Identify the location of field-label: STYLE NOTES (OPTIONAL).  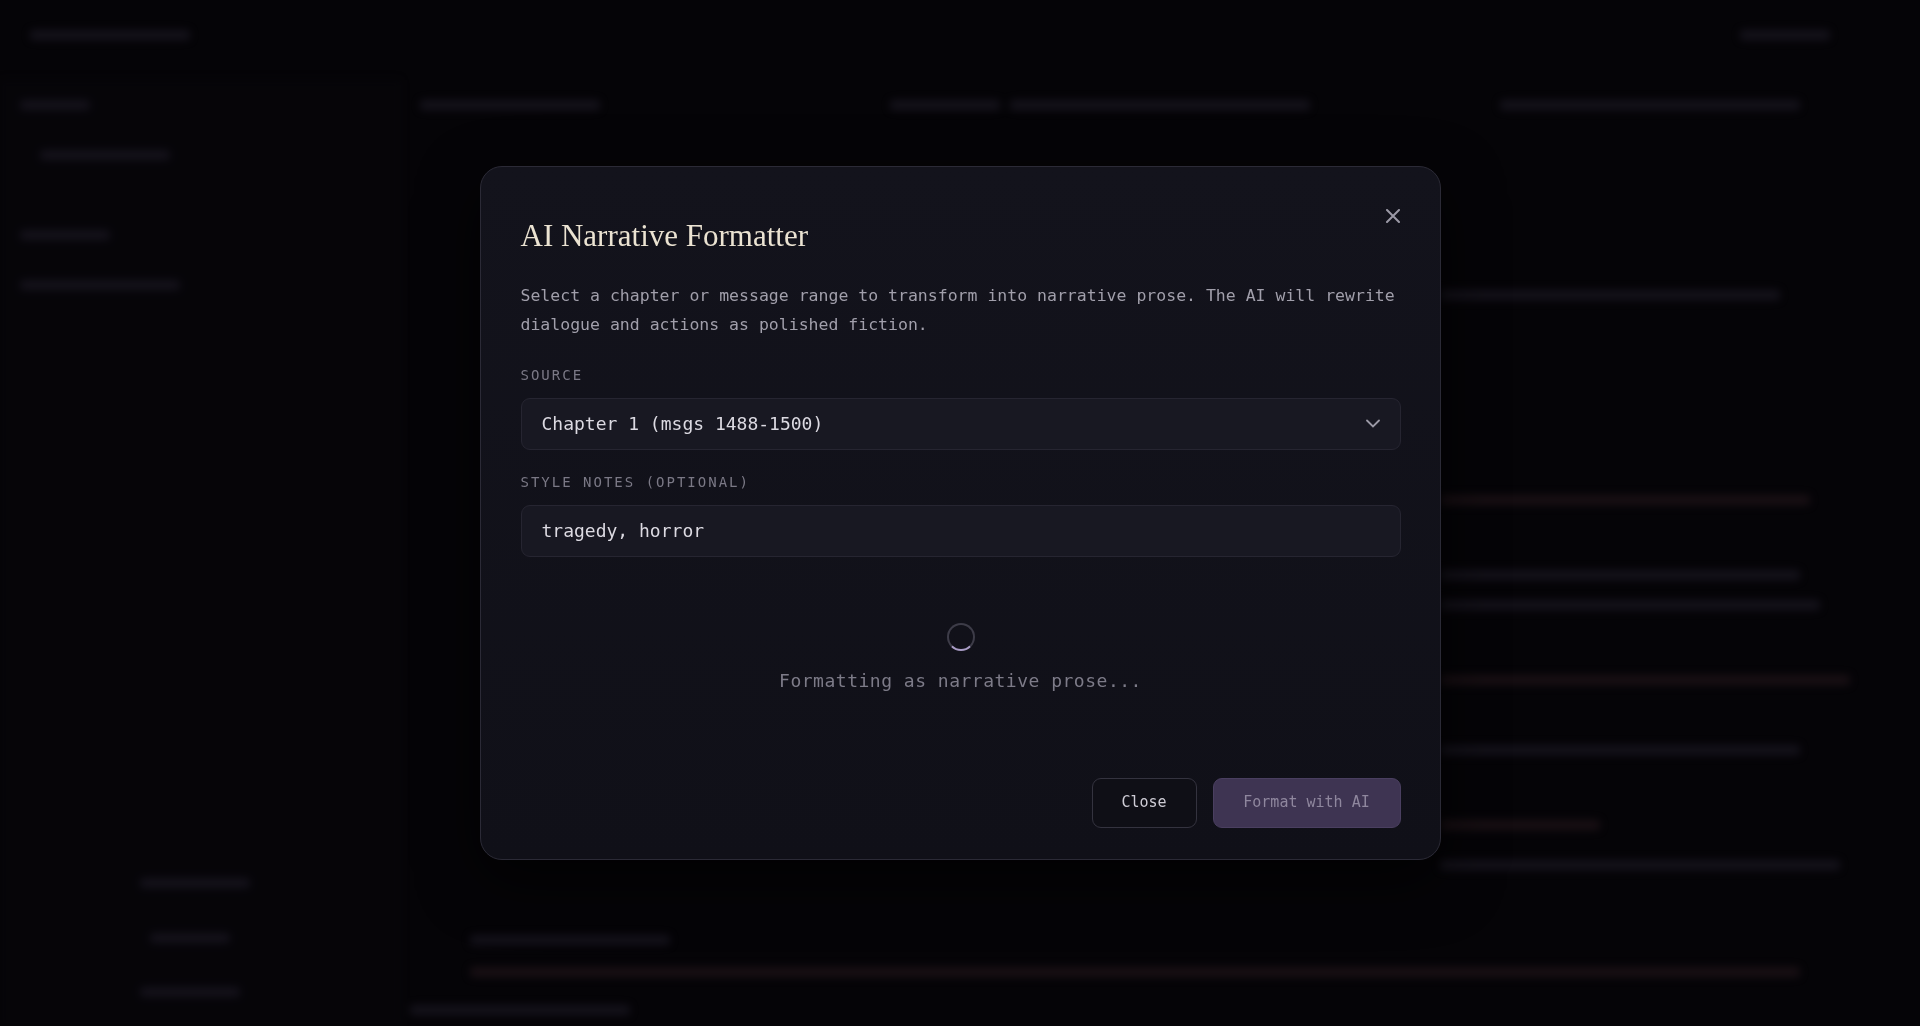
(635, 482).